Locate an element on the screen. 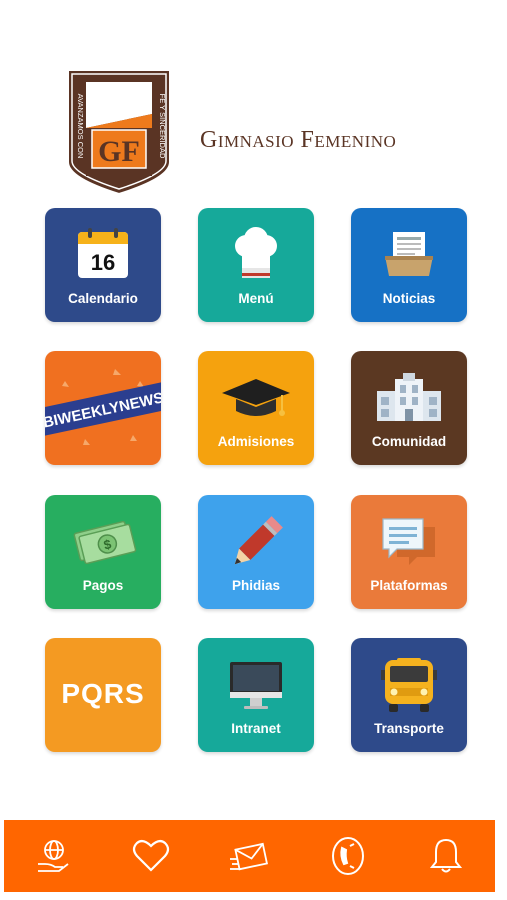  calendar-date: 16 is located at coordinates (103, 262).